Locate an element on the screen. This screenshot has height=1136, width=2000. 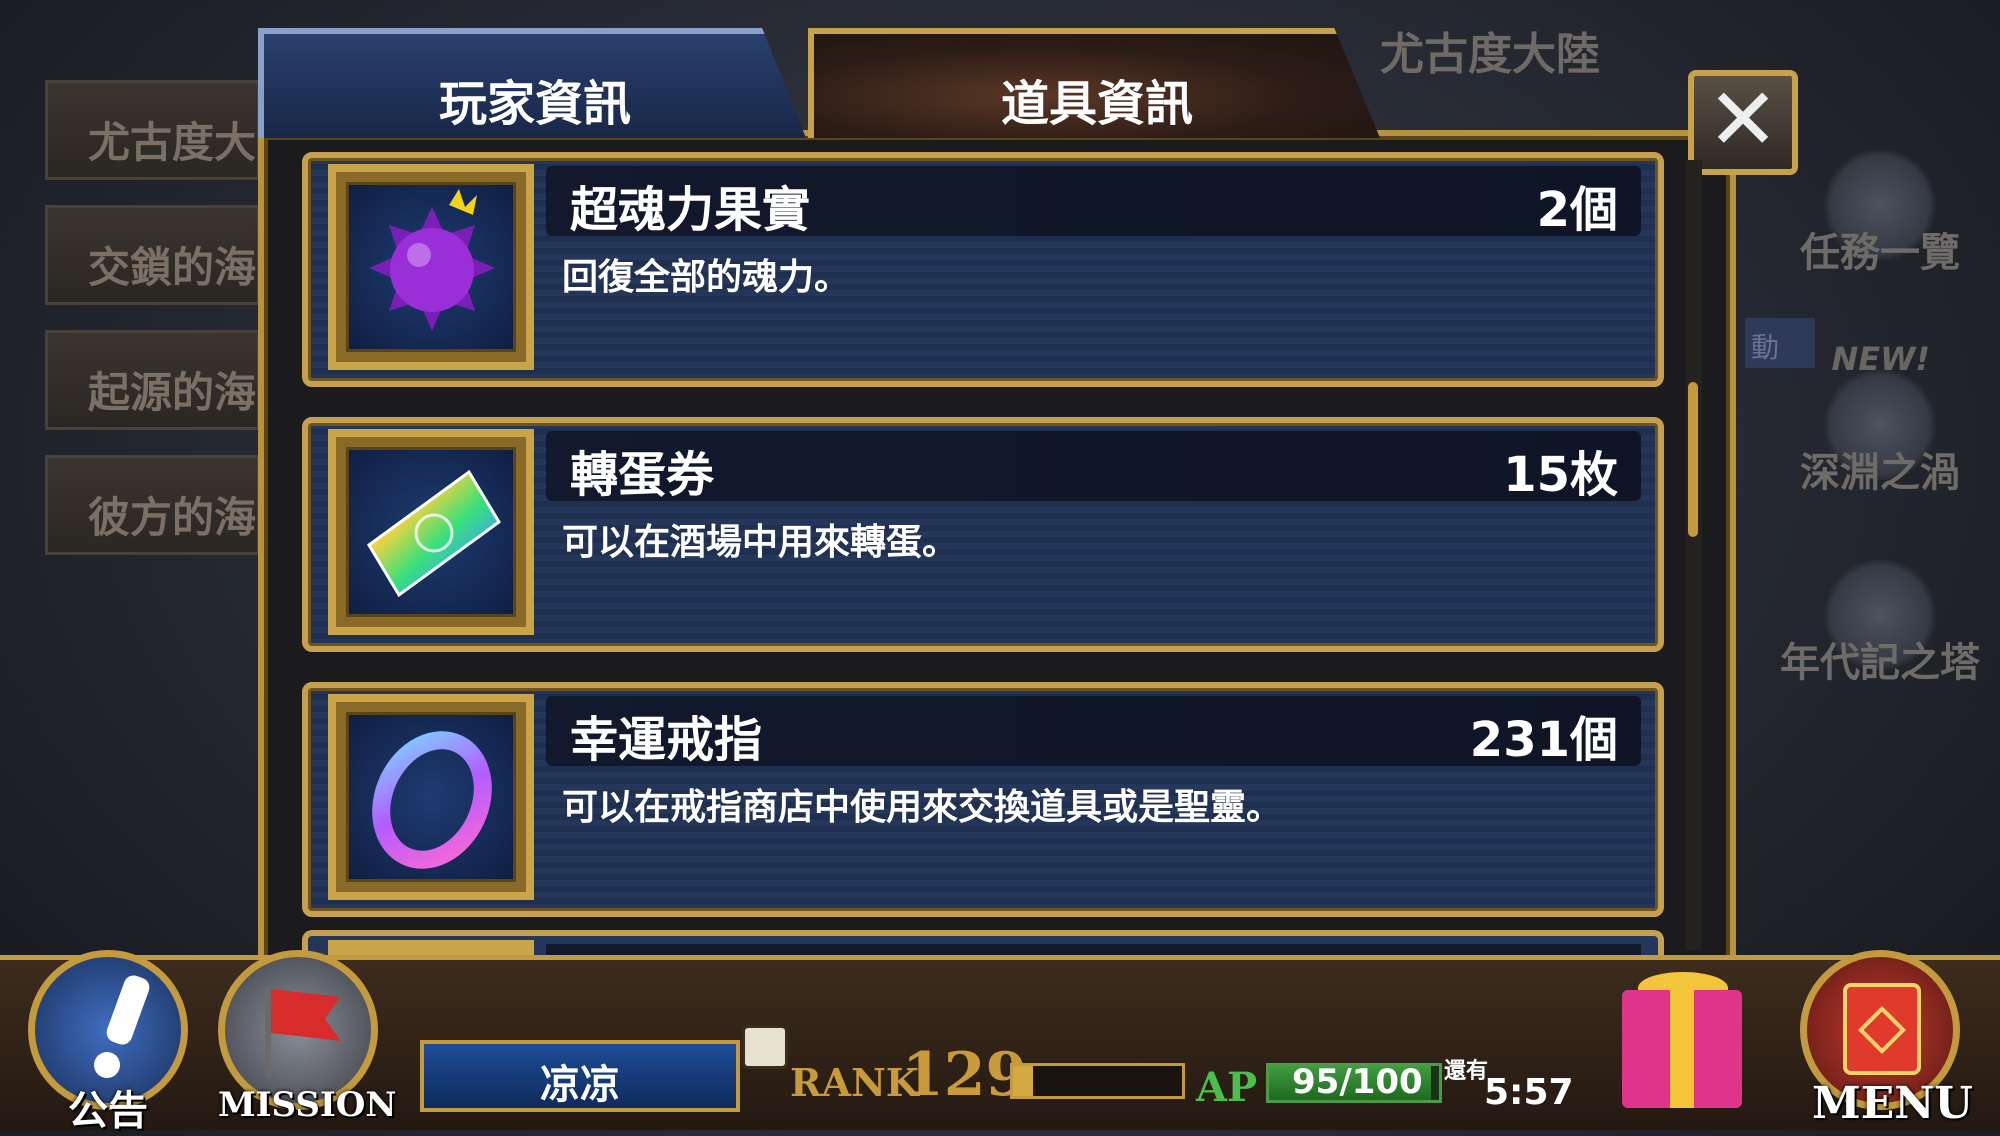
region-title: 尤古度大陸 is located at coordinates (1490, 54).